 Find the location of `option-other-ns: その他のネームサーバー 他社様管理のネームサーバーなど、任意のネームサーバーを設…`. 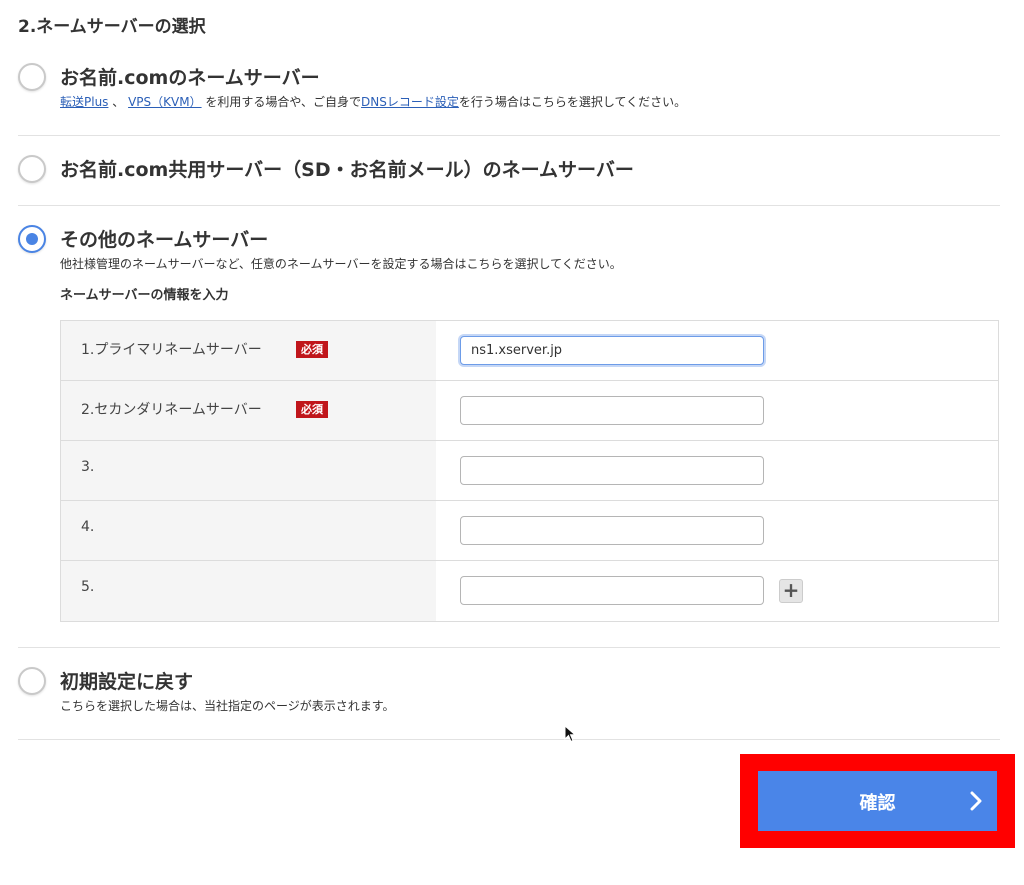

option-other-ns: その他のネームサーバー 他社様管理のネームサーバーなど、任意のネームサーバーを設… is located at coordinates (509, 250).